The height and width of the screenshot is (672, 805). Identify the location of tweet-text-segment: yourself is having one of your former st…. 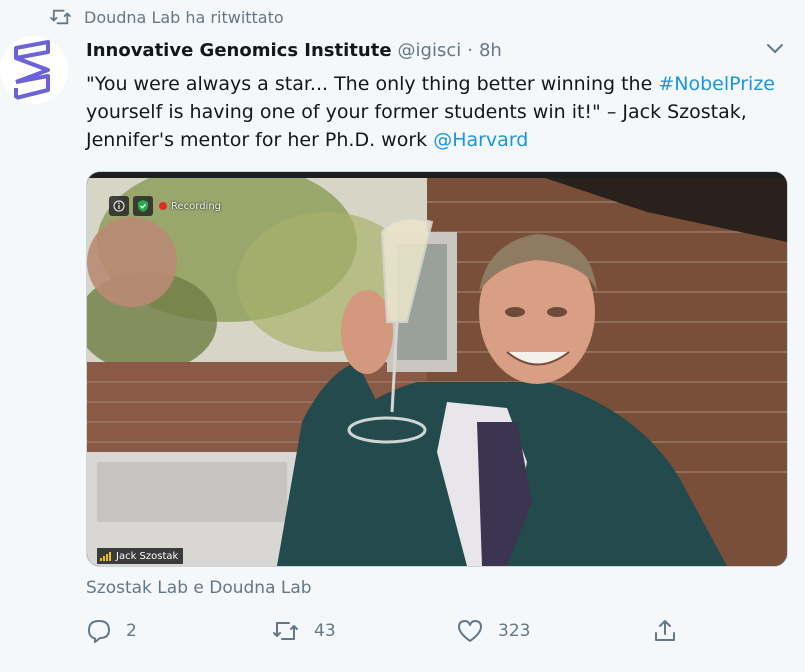
(416, 126).